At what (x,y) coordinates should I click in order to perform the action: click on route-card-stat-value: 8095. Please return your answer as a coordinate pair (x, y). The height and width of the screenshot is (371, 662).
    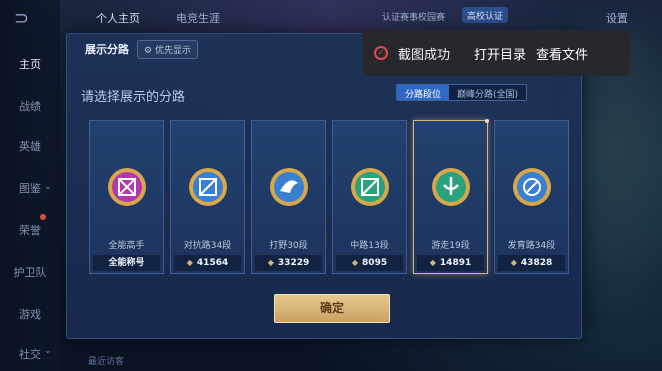
    Looking at the image, I should click on (375, 263).